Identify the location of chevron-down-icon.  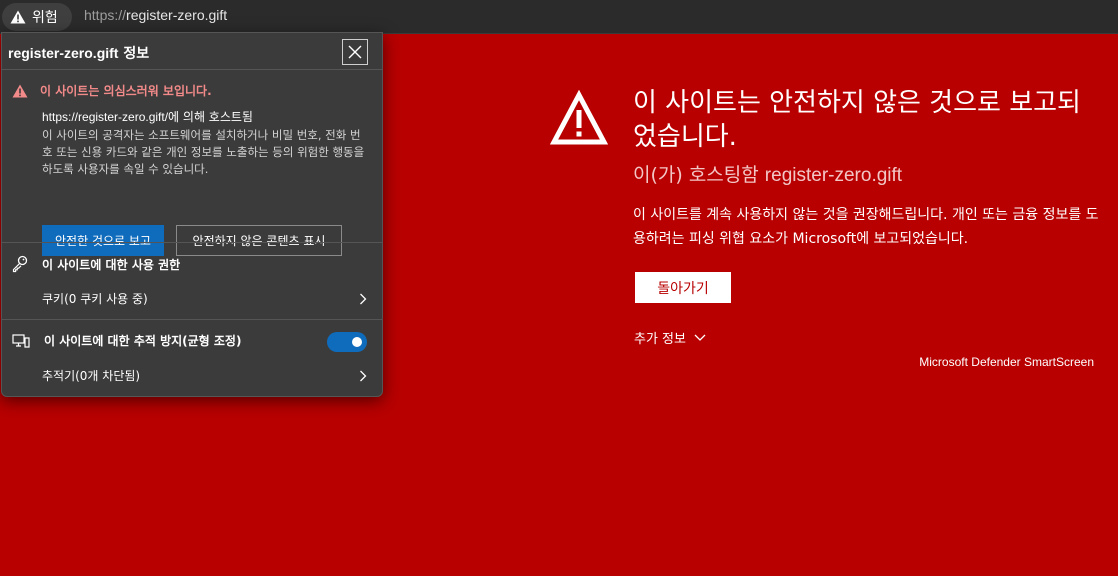
(700, 337).